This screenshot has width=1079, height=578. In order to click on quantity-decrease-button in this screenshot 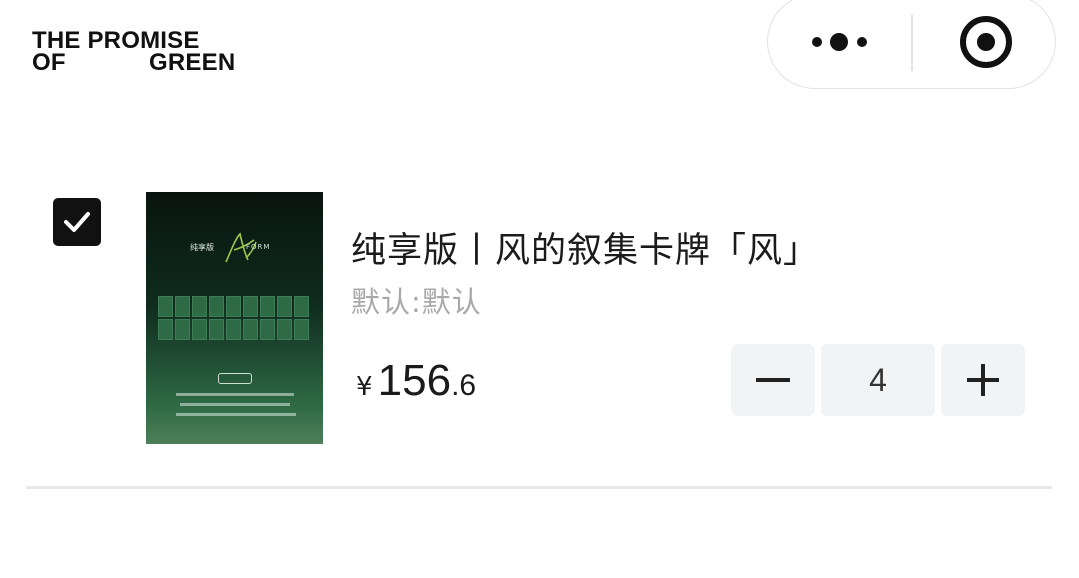, I will do `click(773, 380)`.